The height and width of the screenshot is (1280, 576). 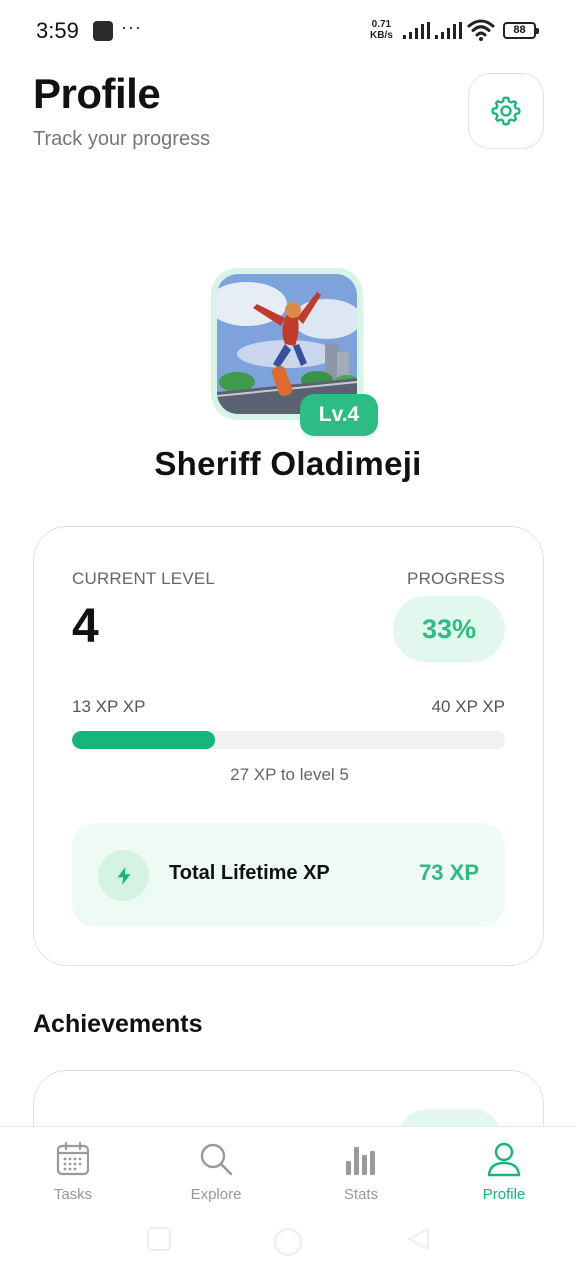 I want to click on search-icon, so click(x=216, y=1159).